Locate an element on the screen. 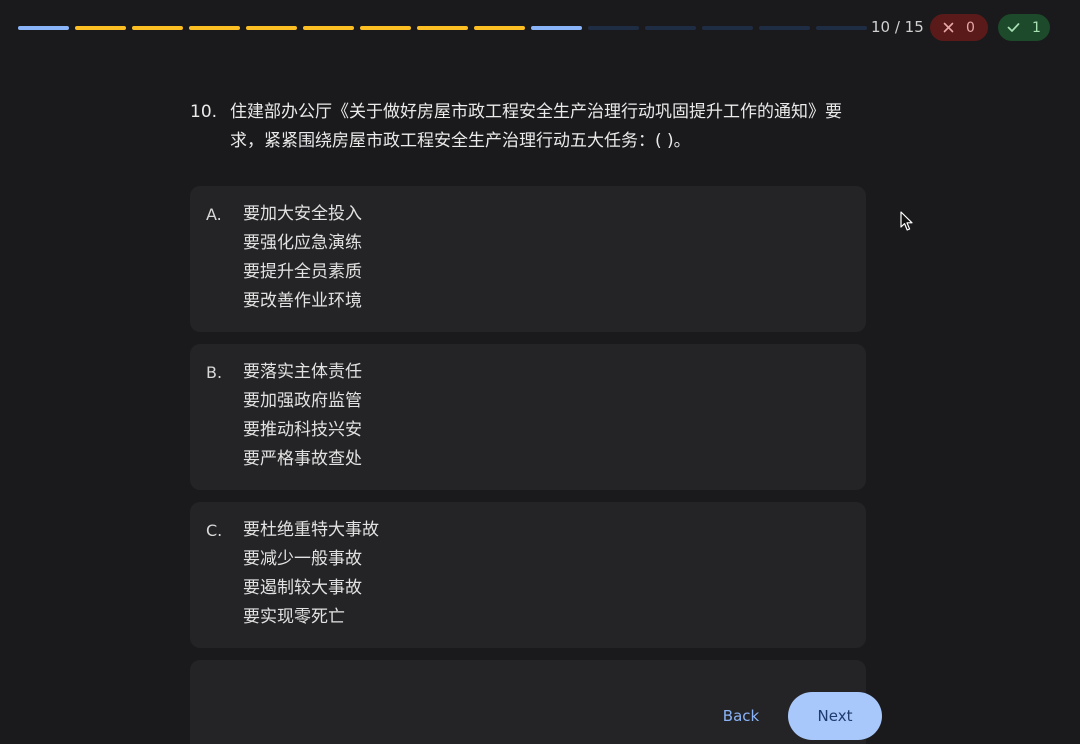  wrong-count: 0 is located at coordinates (970, 27).